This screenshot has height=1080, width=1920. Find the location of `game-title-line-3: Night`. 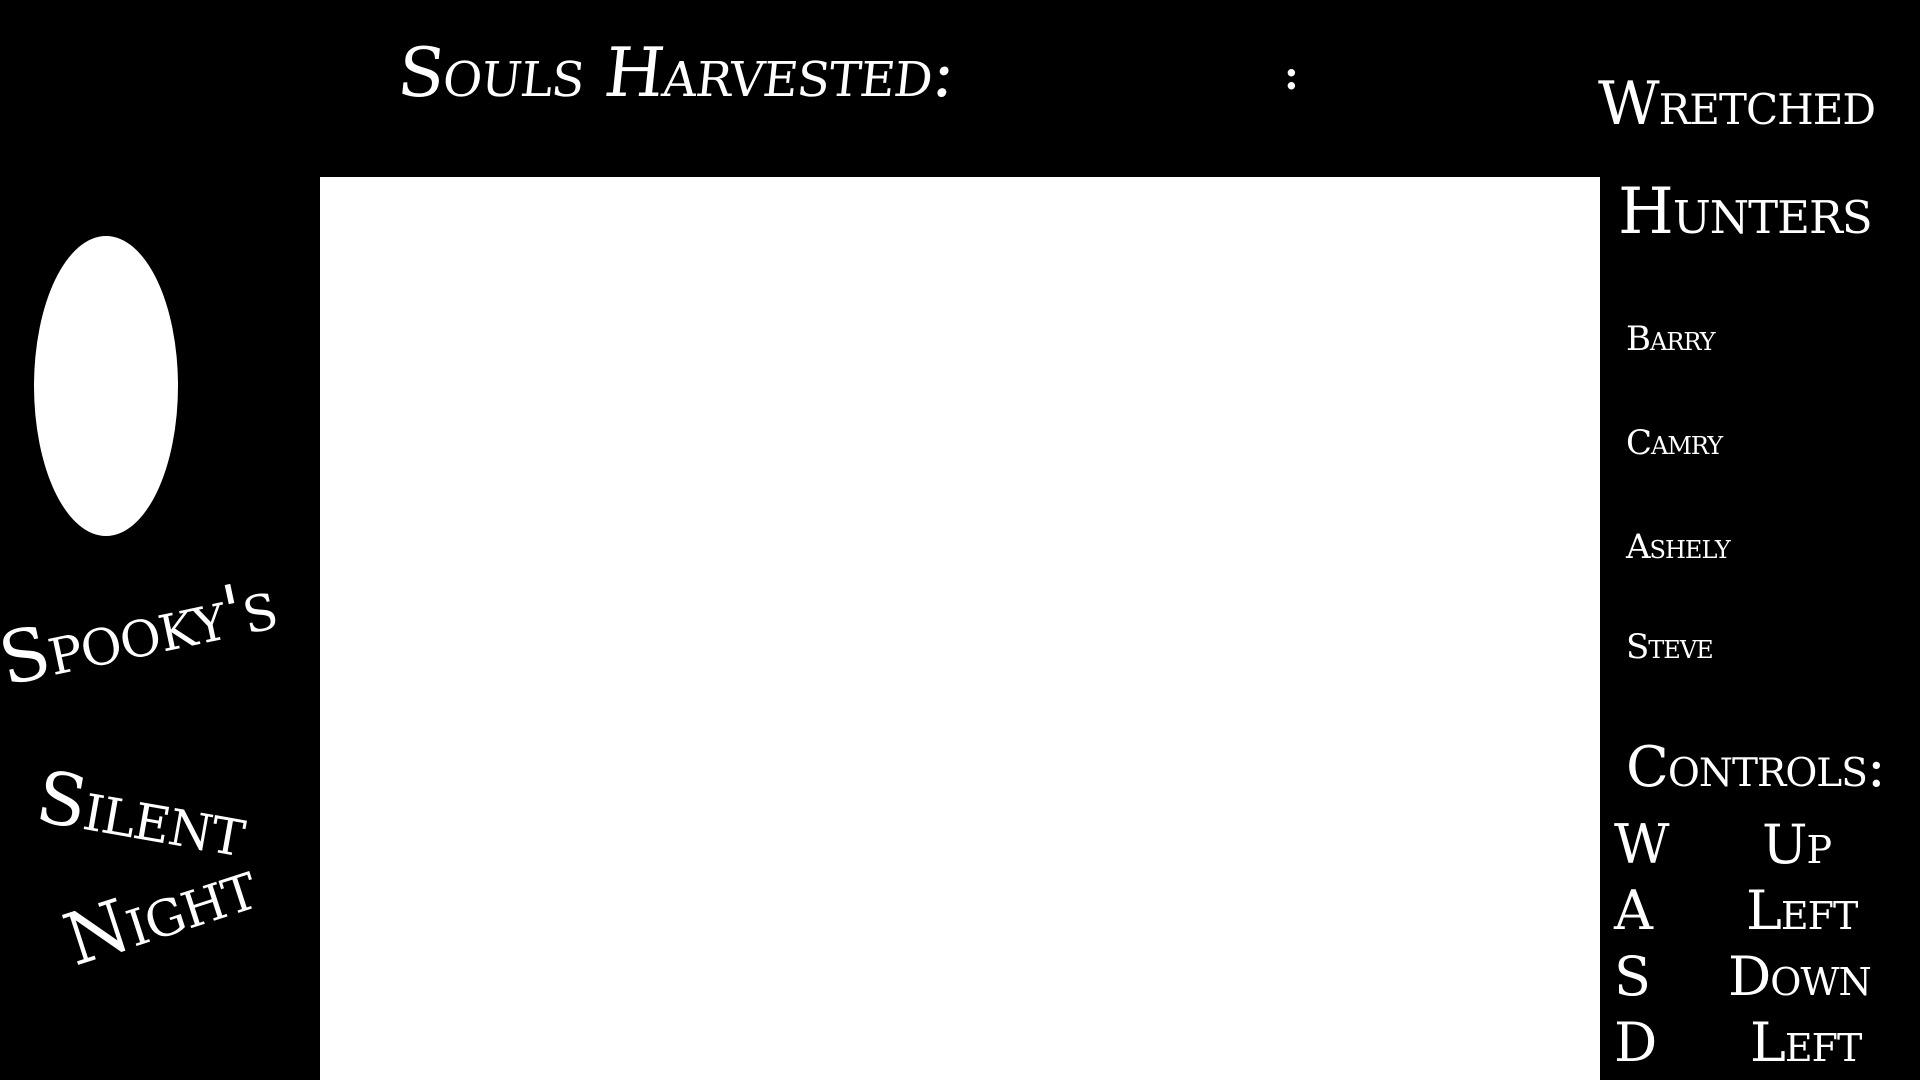

game-title-line-3: Night is located at coordinates (160, 912).